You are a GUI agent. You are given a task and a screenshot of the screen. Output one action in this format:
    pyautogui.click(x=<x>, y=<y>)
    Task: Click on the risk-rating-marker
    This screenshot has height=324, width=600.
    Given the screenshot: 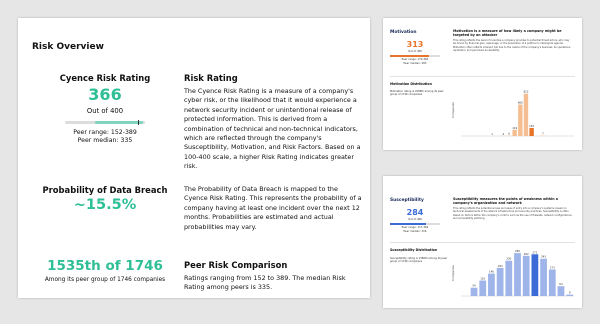 What is the action you would take?
    pyautogui.click(x=139, y=122)
    